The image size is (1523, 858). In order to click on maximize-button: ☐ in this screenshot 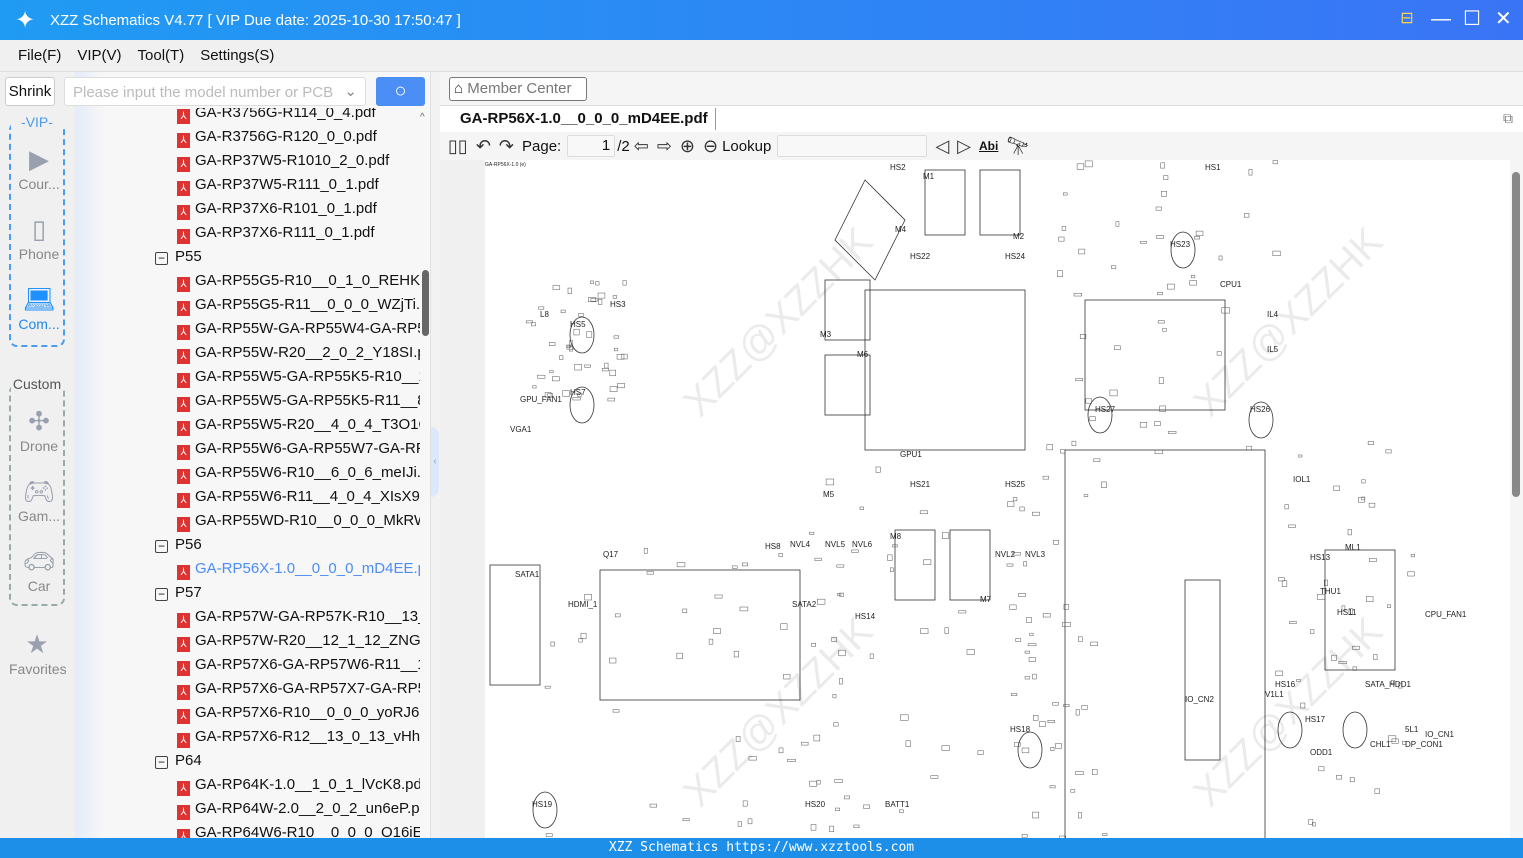, I will do `click(1472, 19)`.